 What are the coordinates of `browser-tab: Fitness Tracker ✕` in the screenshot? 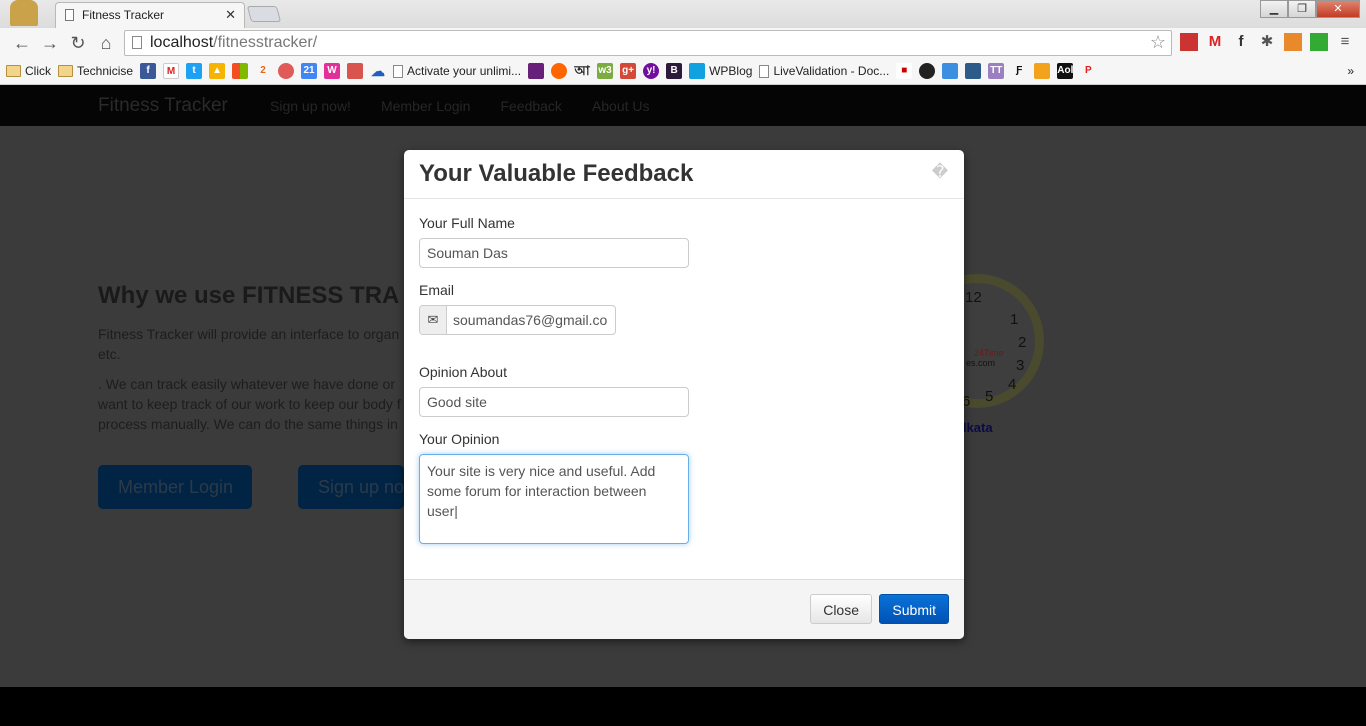 It's located at (150, 15).